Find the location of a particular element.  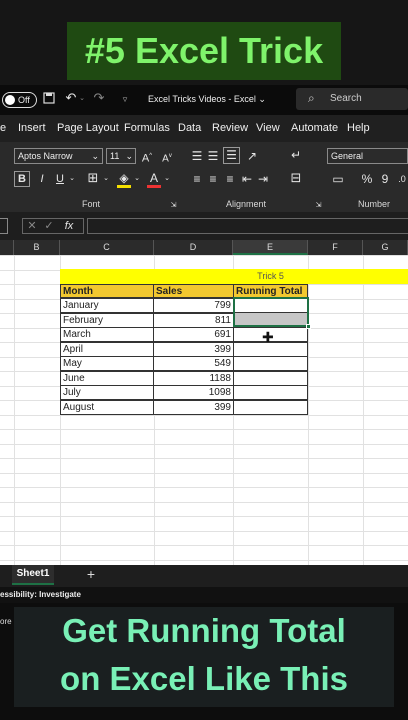

number-format-select: General is located at coordinates (367, 156).